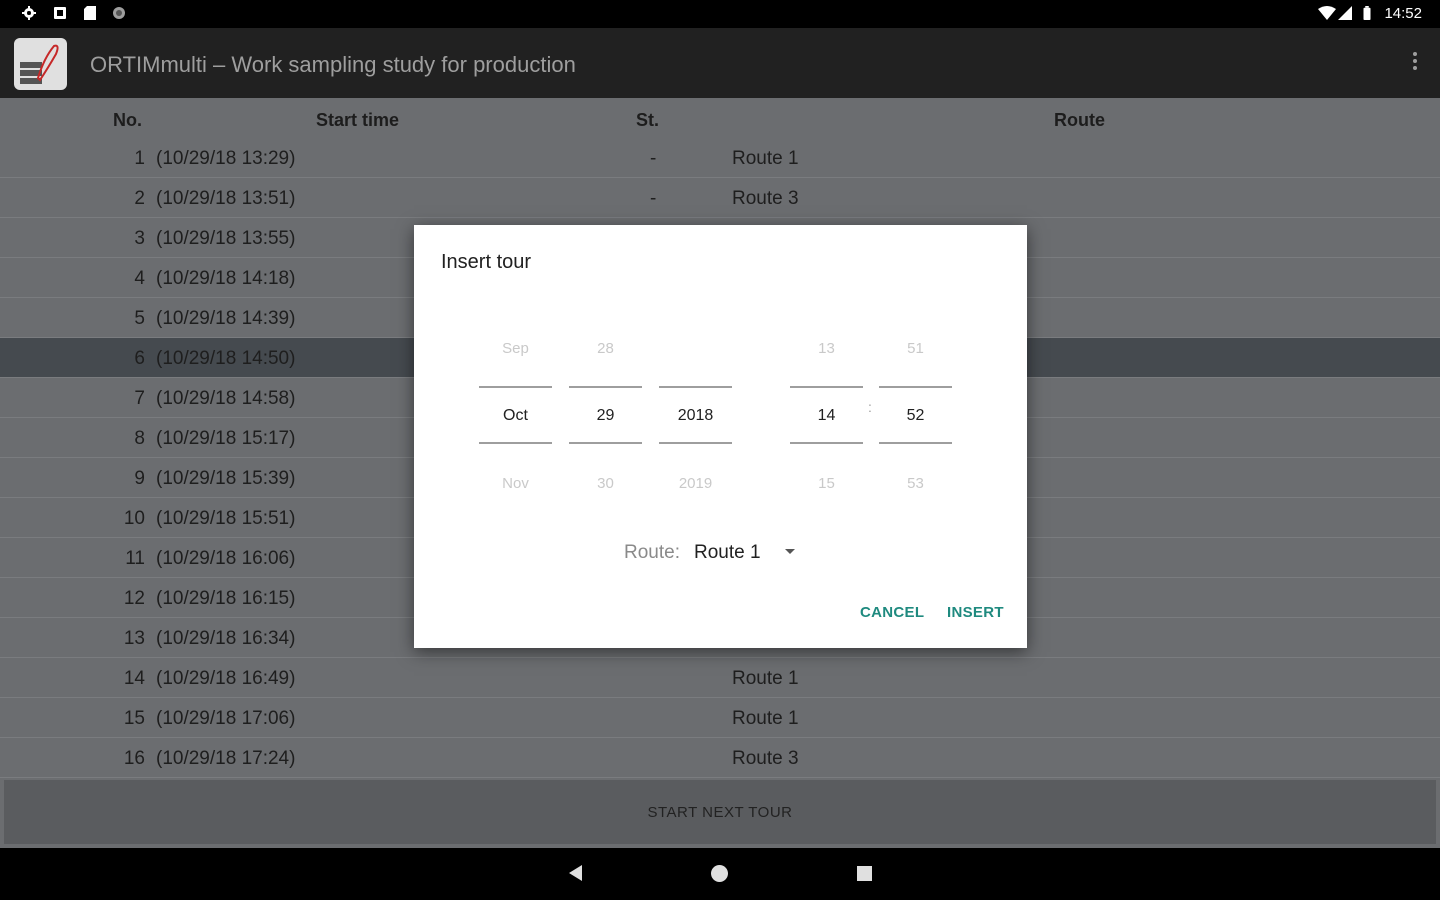 This screenshot has width=1440, height=900. What do you see at coordinates (119, 13) in the screenshot?
I see `circle-icon` at bounding box center [119, 13].